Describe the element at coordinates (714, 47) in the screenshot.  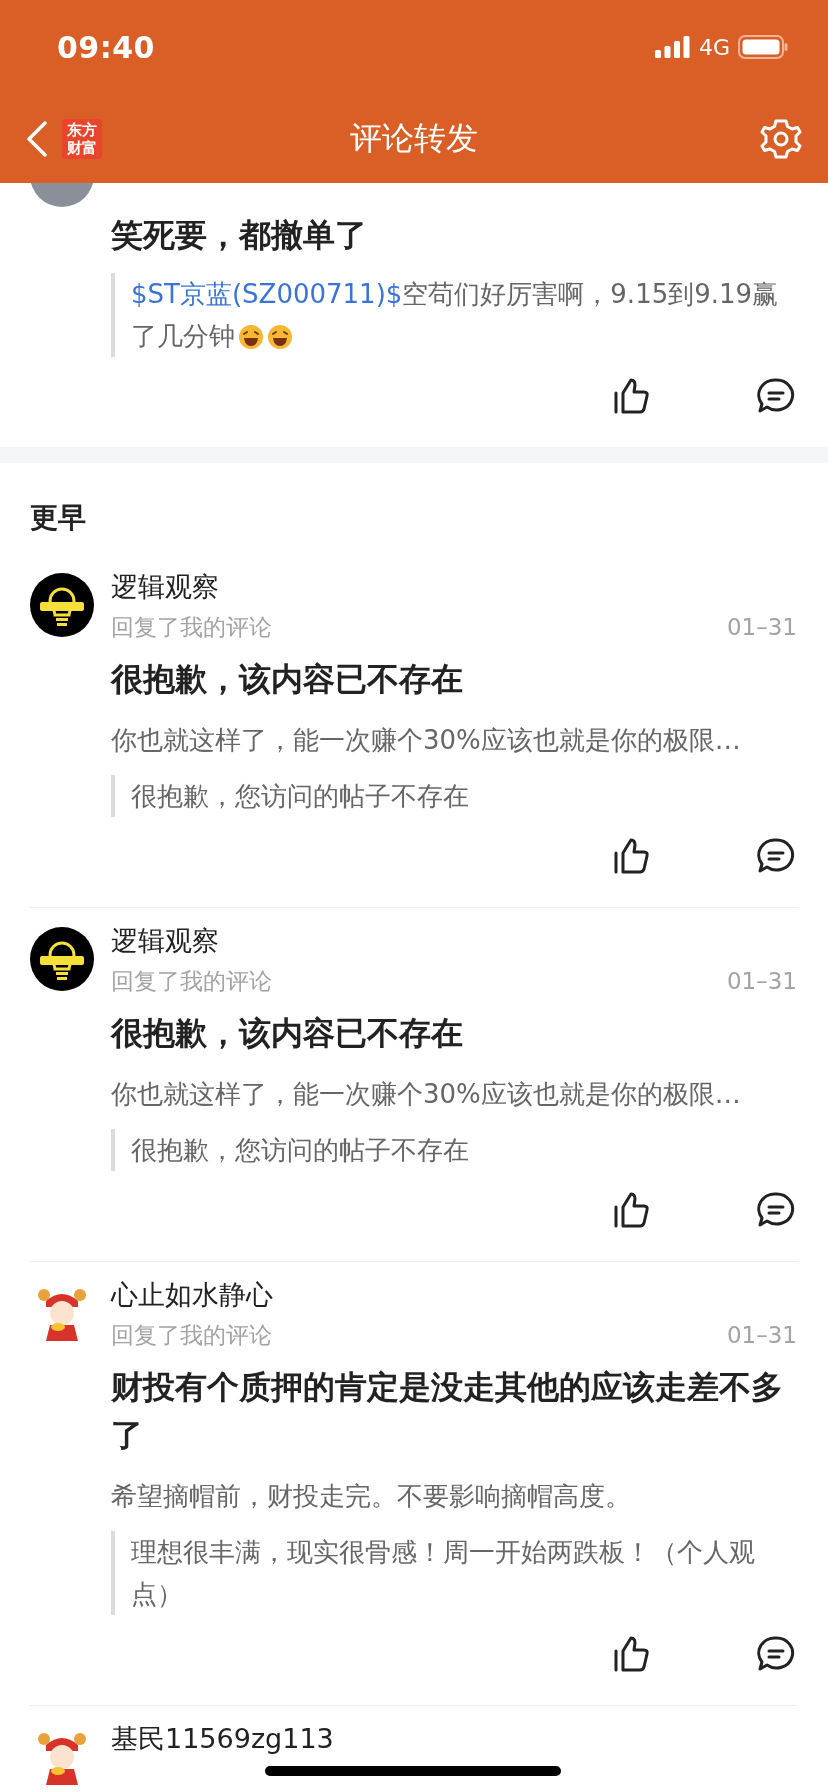
I see `network-label: 4G` at that location.